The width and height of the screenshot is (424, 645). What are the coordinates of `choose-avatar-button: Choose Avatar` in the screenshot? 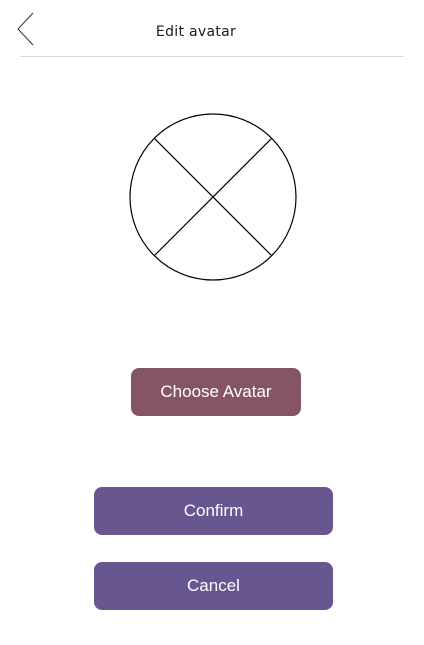 It's located at (216, 392).